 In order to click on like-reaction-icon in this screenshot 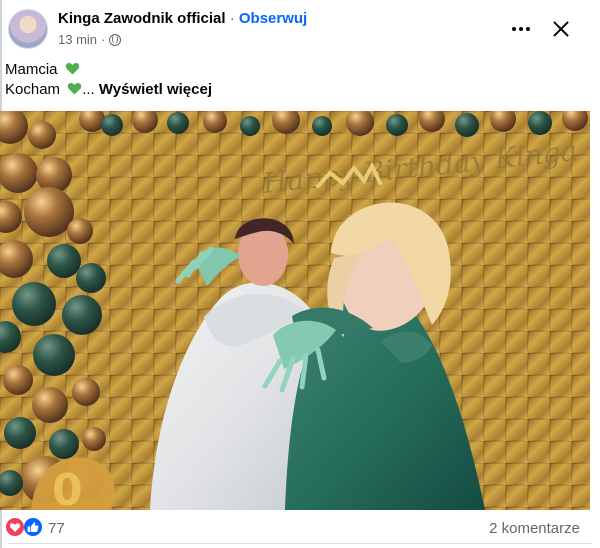, I will do `click(33, 527)`.